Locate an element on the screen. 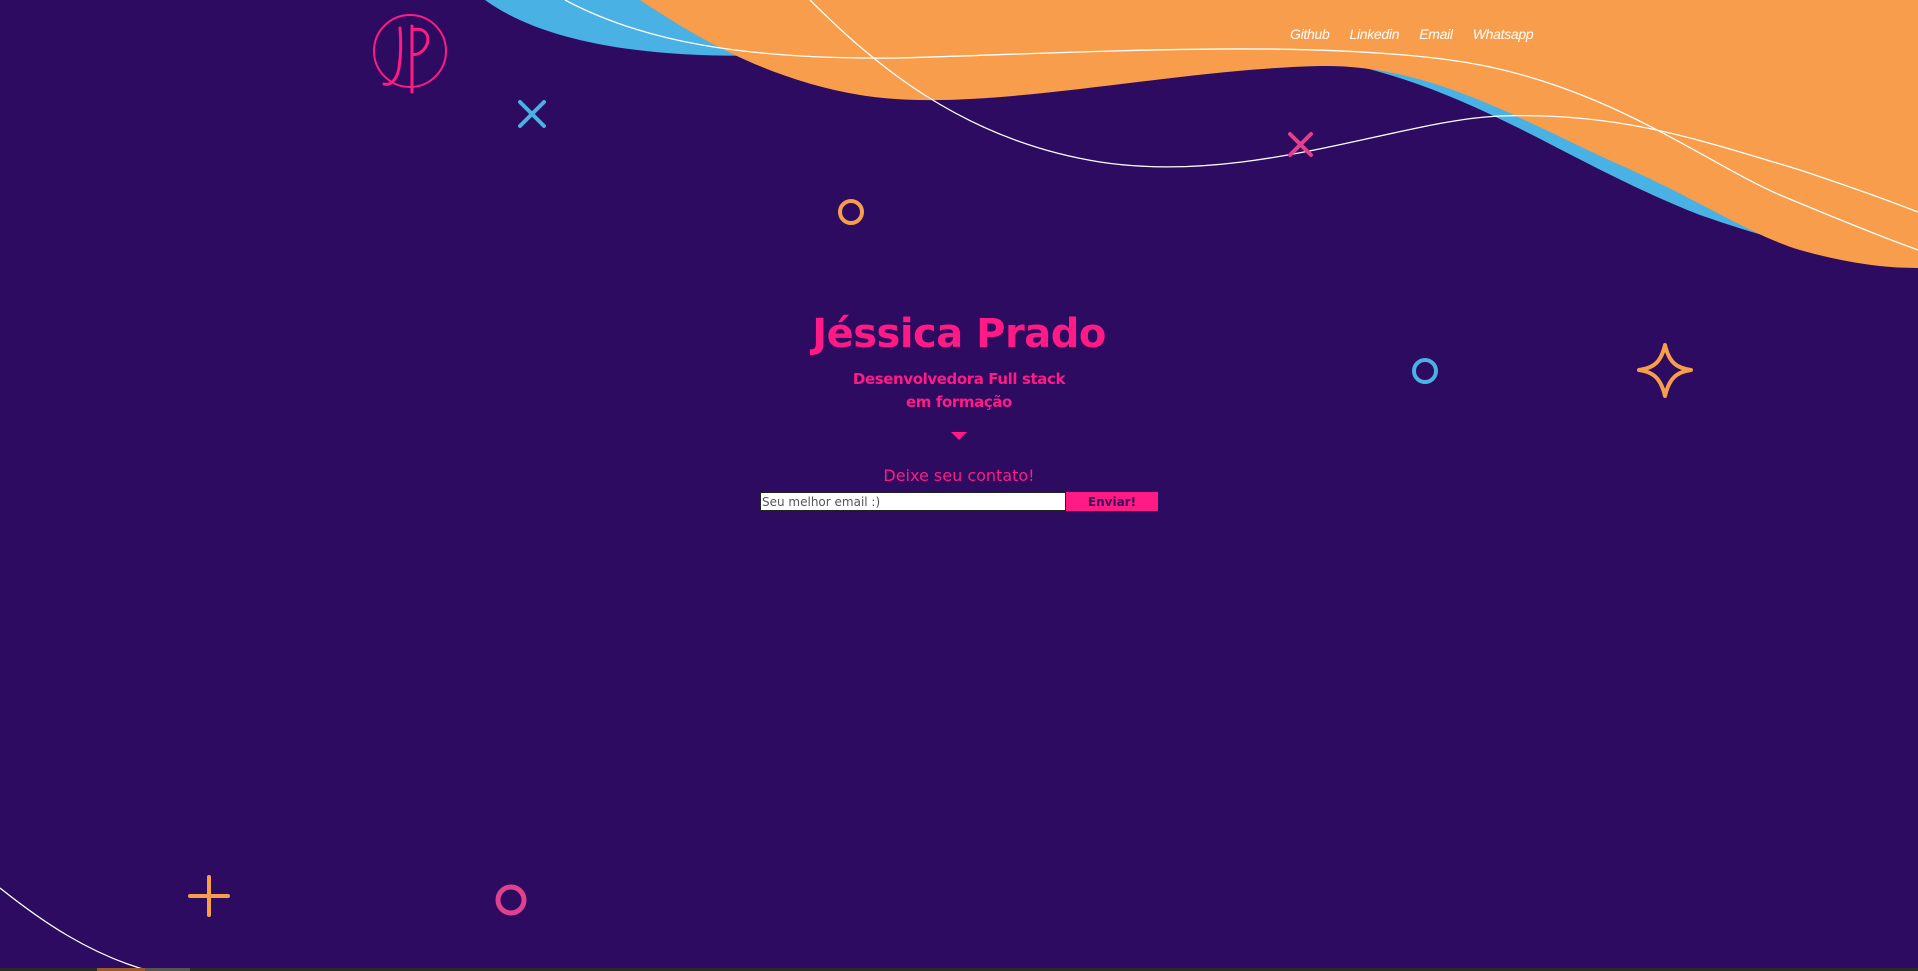  top-nav: Github Linkedin Email Whatsapp is located at coordinates (1412, 34).